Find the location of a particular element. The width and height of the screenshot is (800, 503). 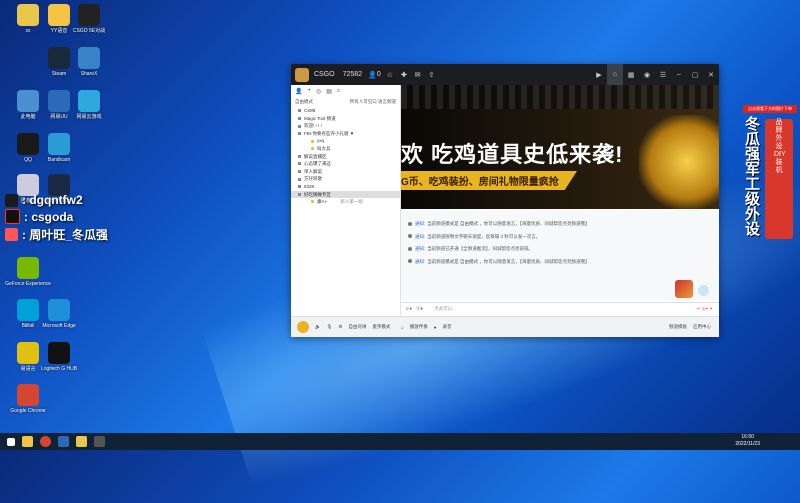

windows-start-icon is located at coordinates (11, 441).